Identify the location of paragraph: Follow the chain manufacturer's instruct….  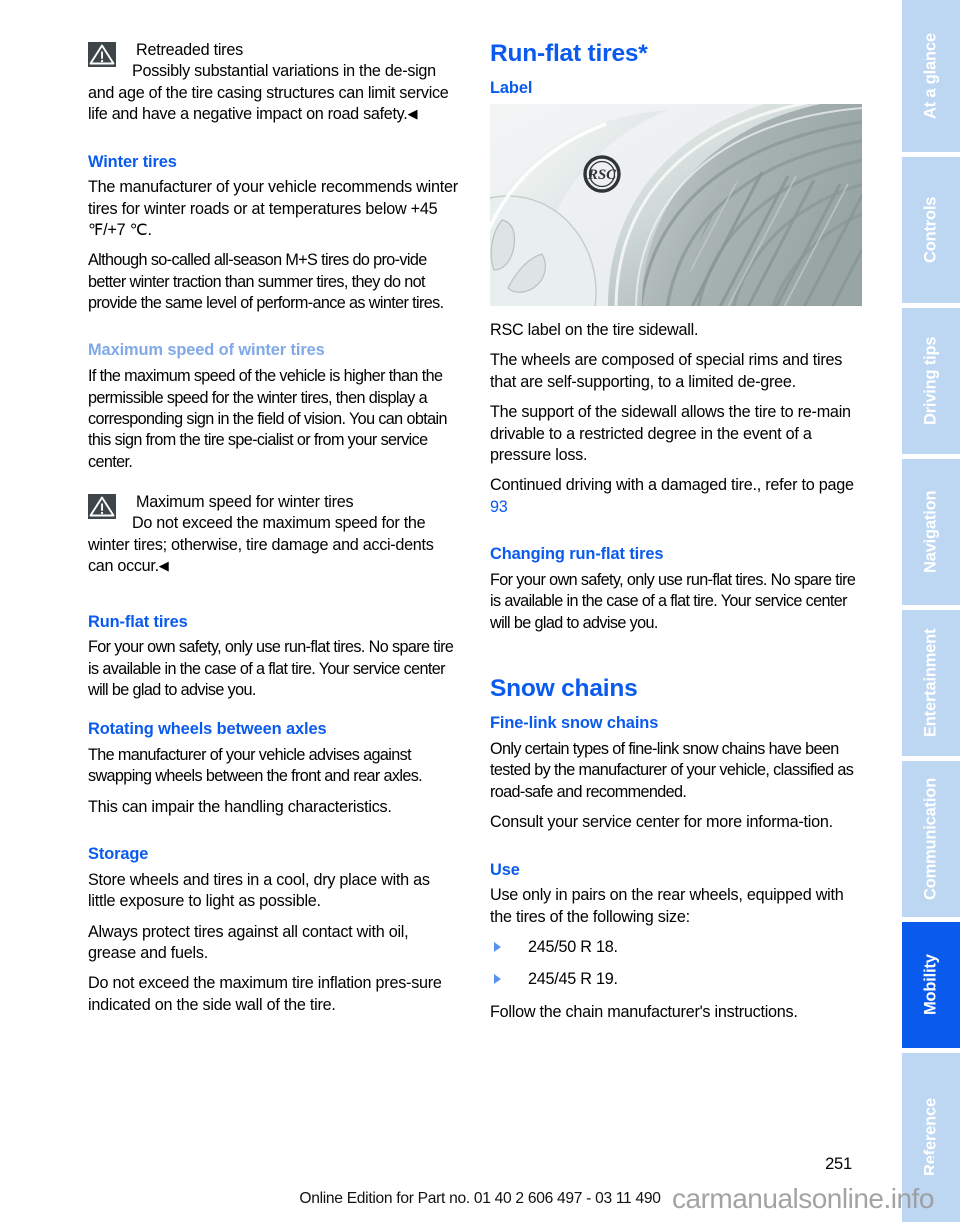
(644, 1011).